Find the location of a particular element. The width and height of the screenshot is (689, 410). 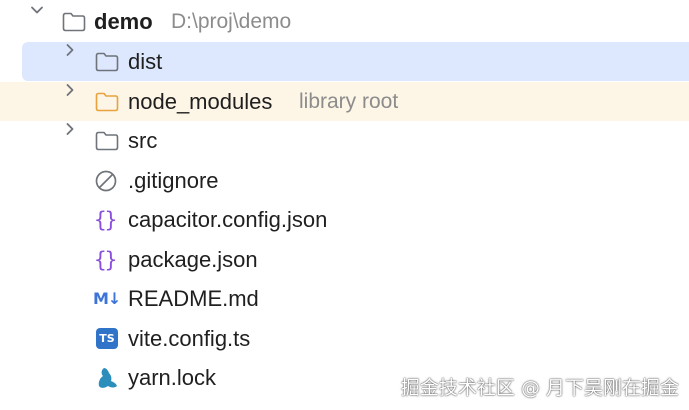

tree-row-src: src is located at coordinates (344, 140).